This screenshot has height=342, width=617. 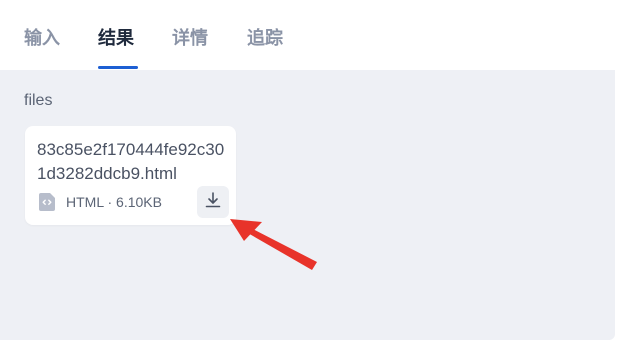 What do you see at coordinates (118, 67) in the screenshot?
I see `active-tab-indicator` at bounding box center [118, 67].